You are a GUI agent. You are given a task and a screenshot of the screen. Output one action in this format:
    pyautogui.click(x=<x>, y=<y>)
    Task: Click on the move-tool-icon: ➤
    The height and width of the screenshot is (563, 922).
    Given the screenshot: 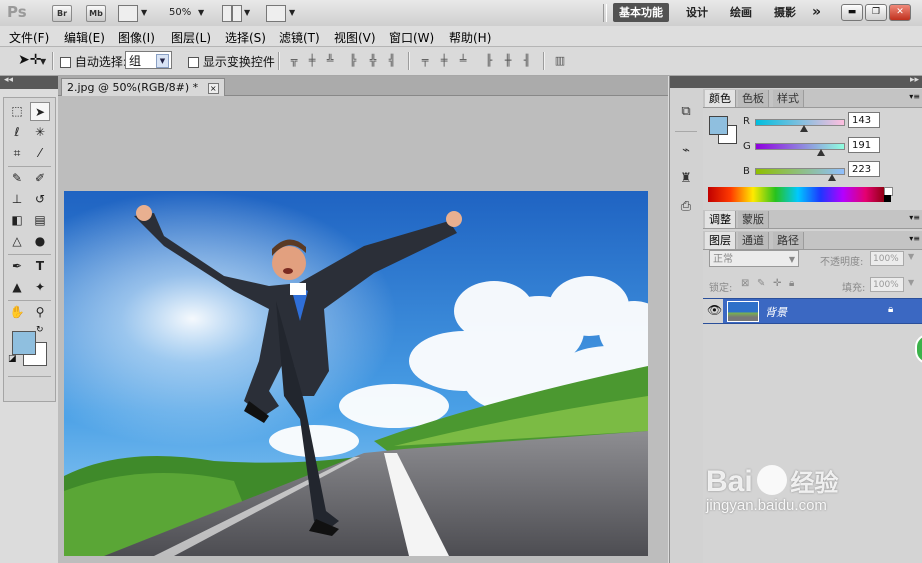 What is the action you would take?
    pyautogui.click(x=40, y=111)
    